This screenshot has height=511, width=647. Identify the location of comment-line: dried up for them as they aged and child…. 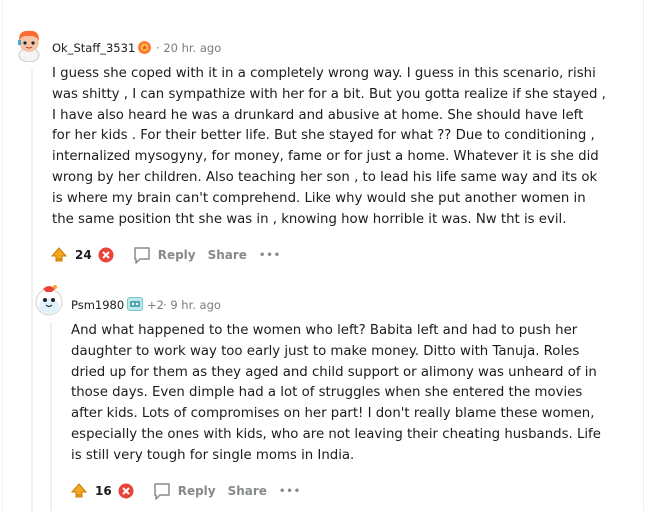
(334, 372).